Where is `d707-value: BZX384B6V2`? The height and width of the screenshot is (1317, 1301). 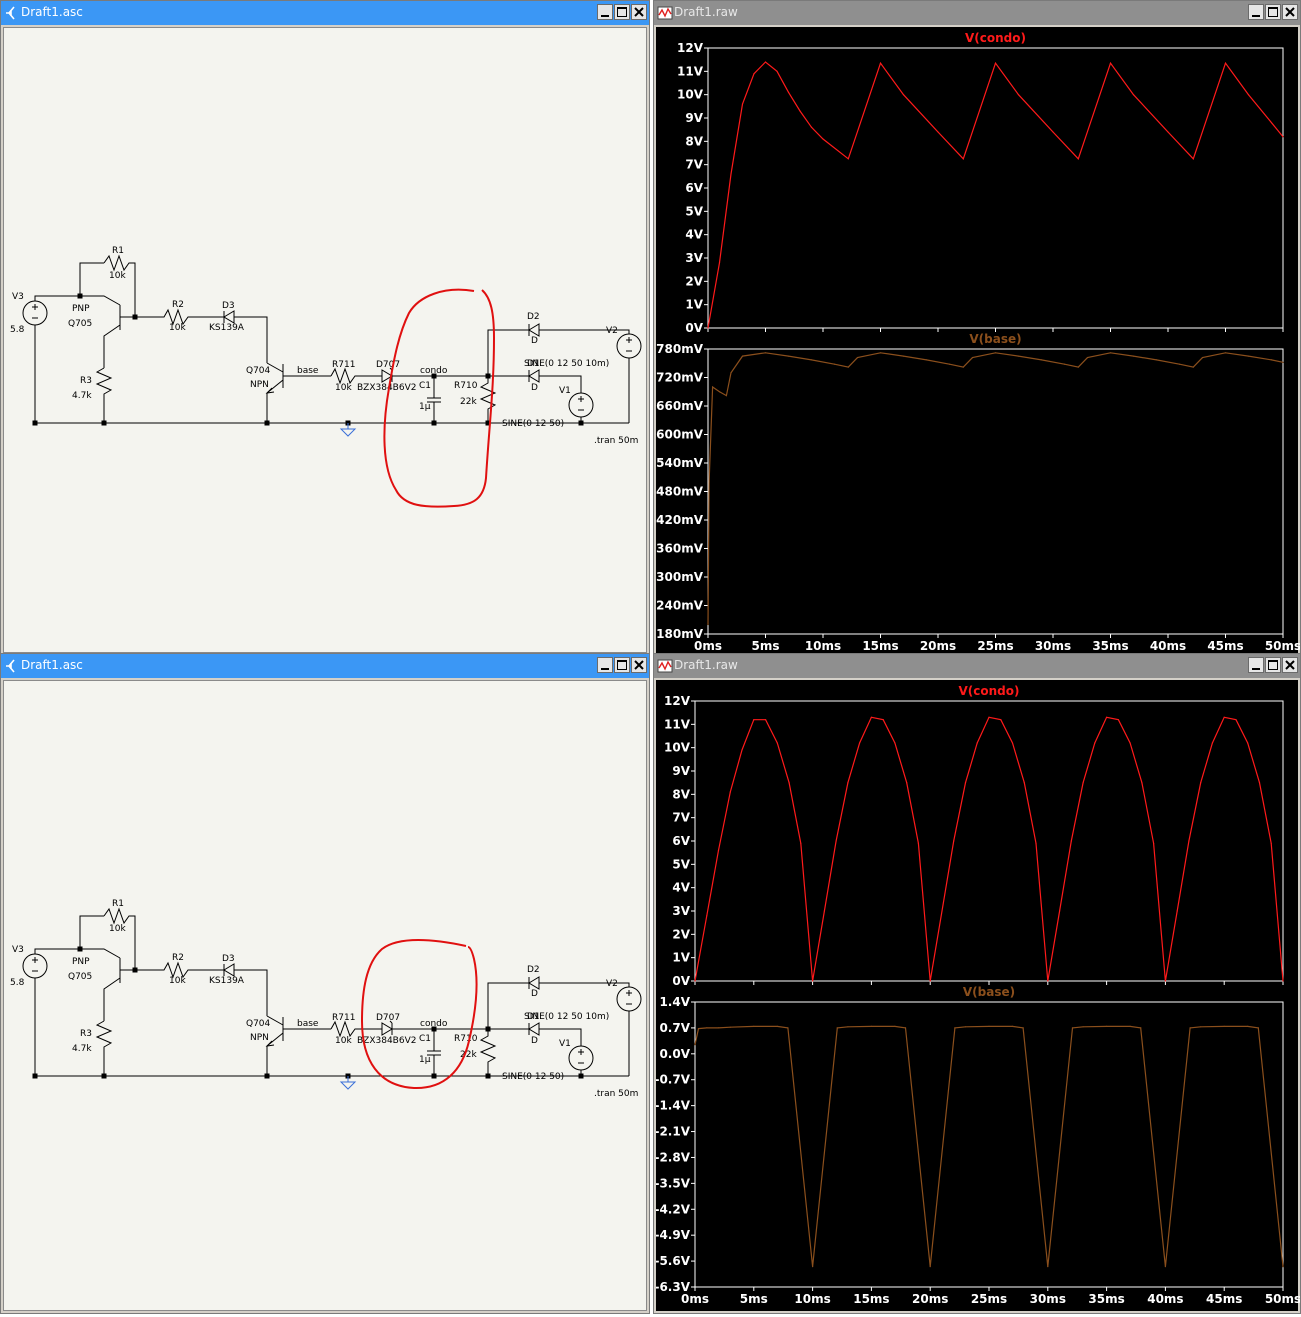
d707-value: BZX384B6V2 is located at coordinates (386, 388).